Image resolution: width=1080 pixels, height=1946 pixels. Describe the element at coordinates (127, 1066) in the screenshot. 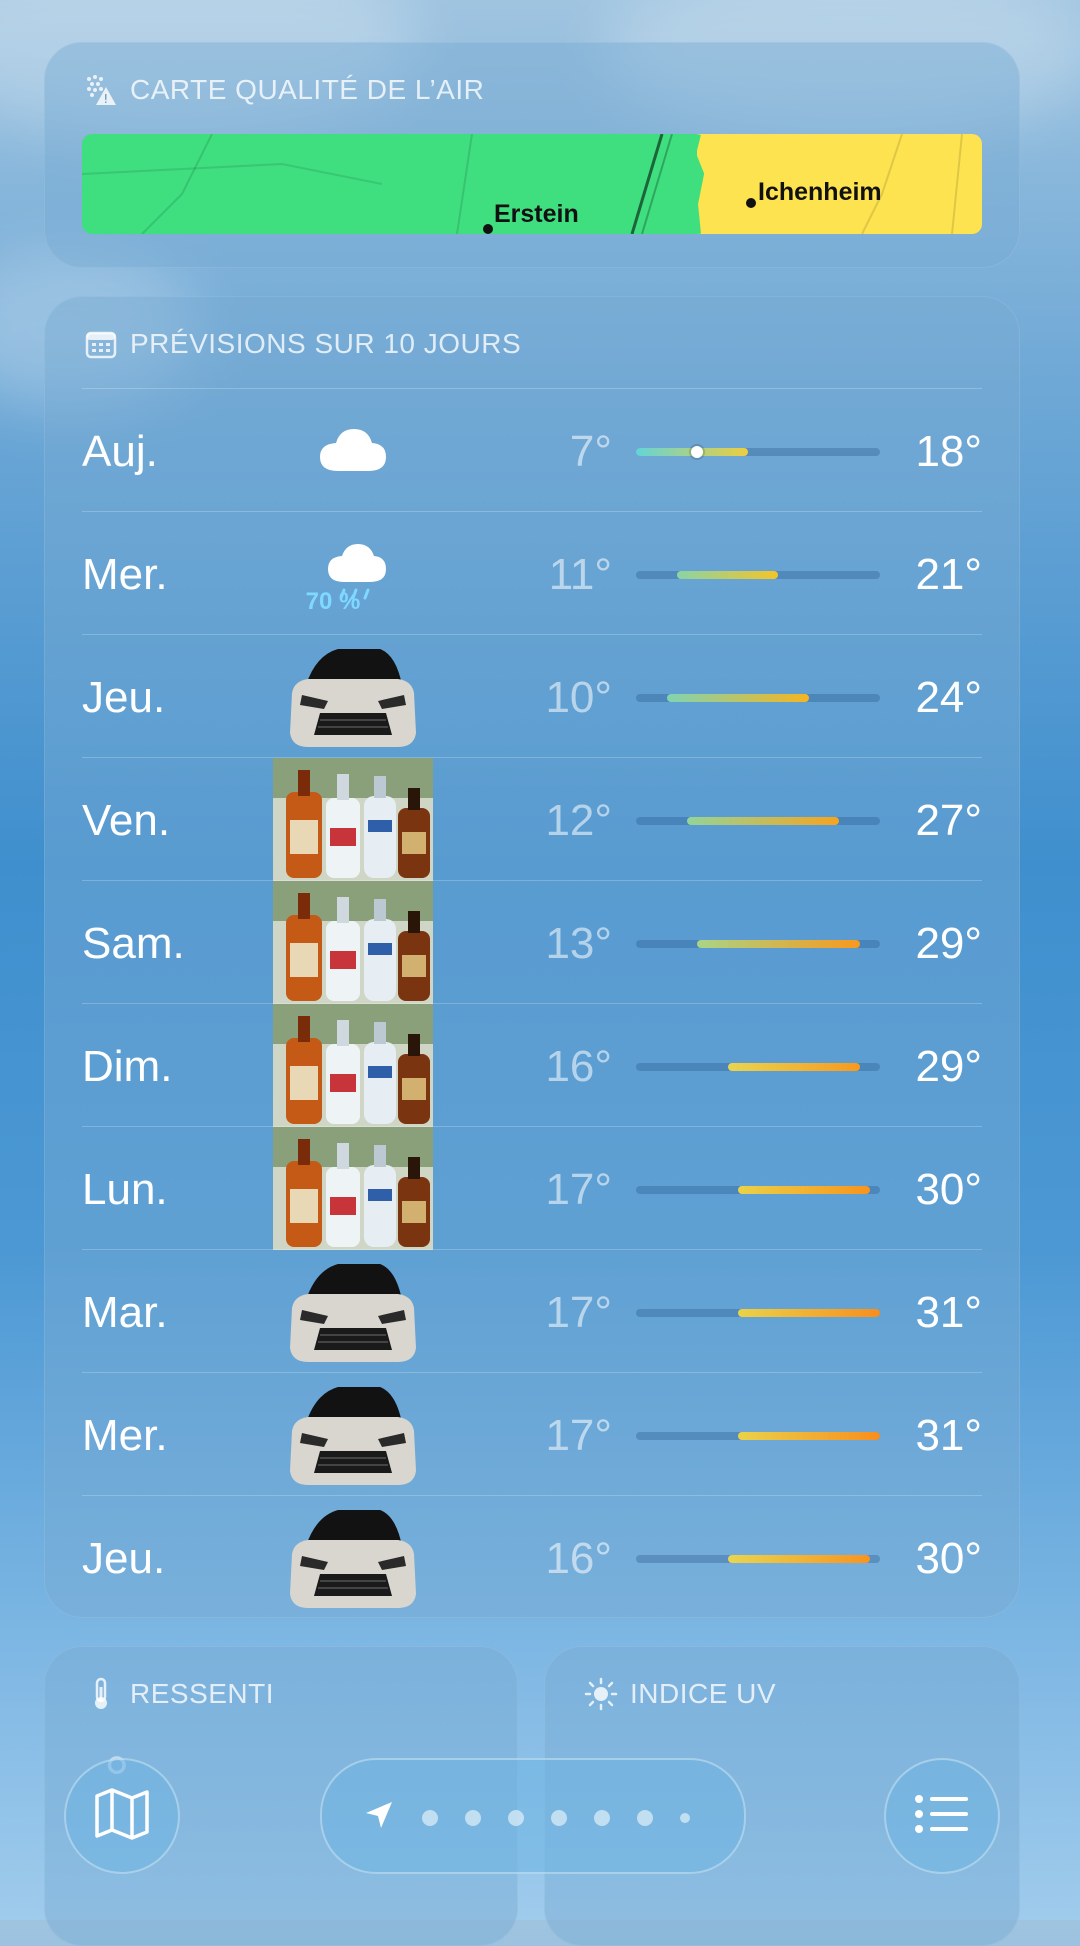

I see `forecast-day-label: Dim.` at that location.